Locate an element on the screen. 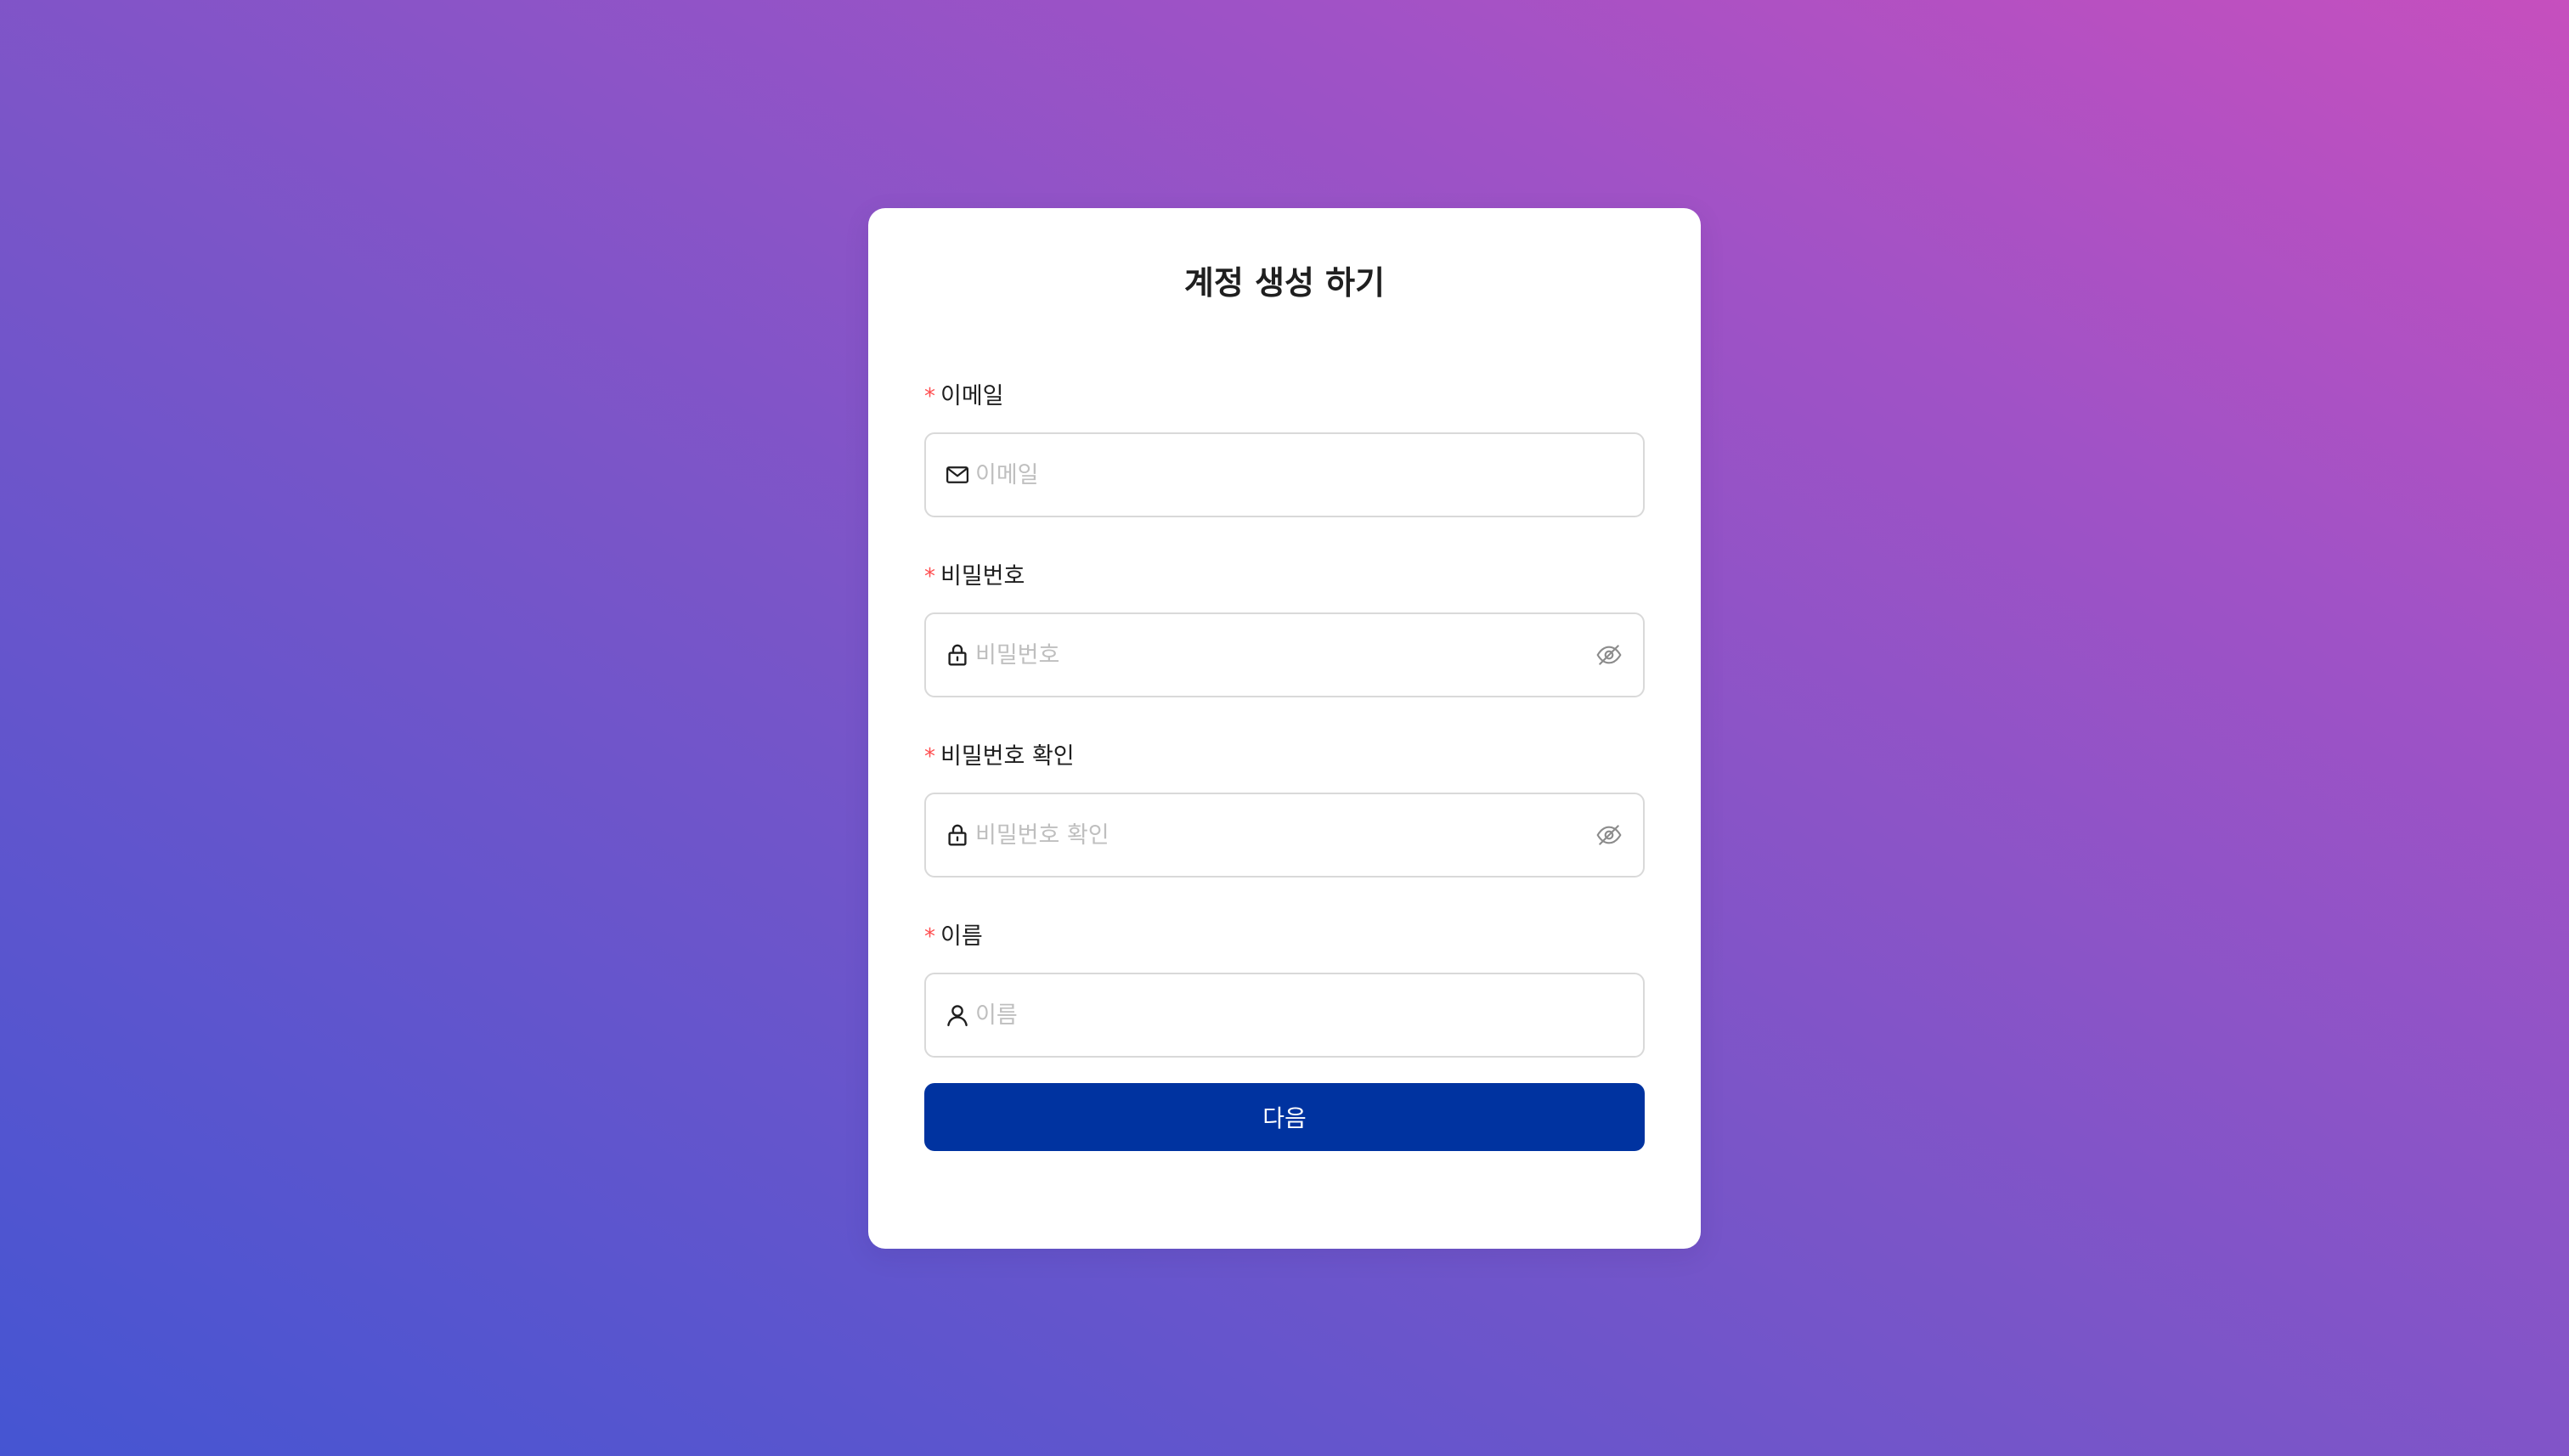 Image resolution: width=2569 pixels, height=1456 pixels. password-input is located at coordinates (1284, 655).